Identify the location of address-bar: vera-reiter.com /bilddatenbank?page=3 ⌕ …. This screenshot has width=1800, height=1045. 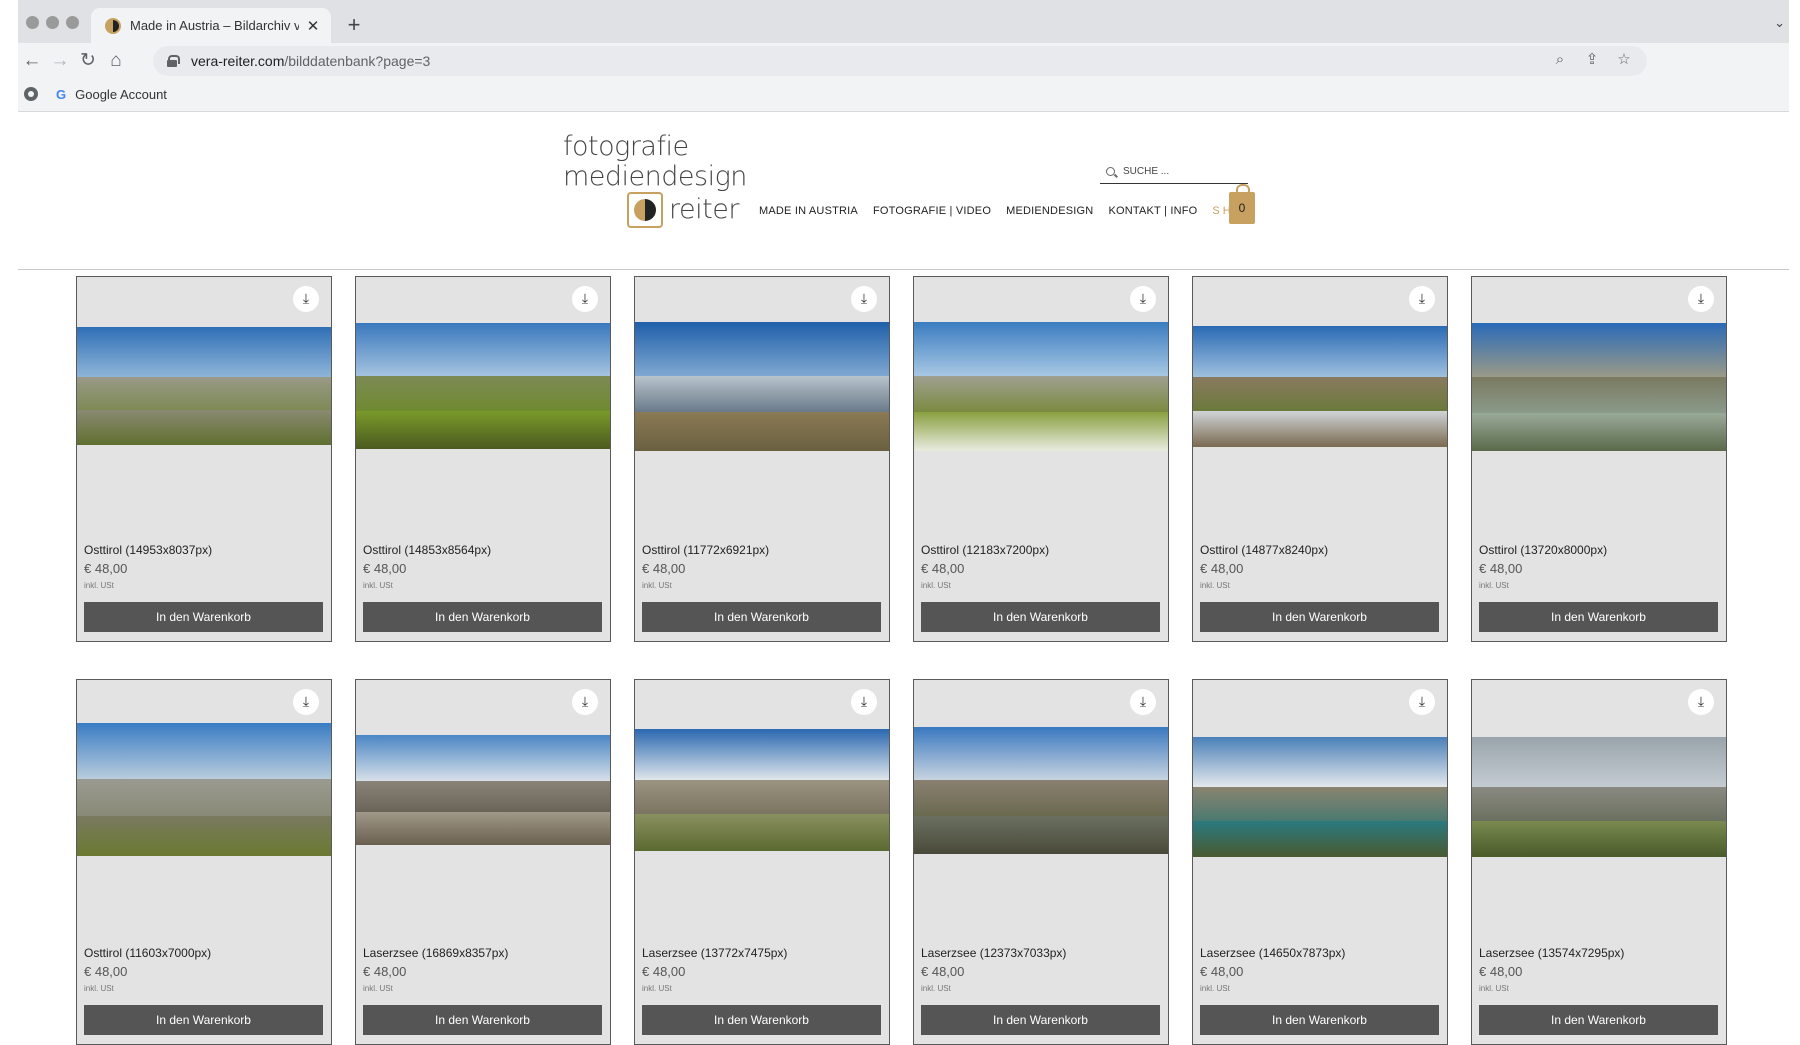
(900, 61).